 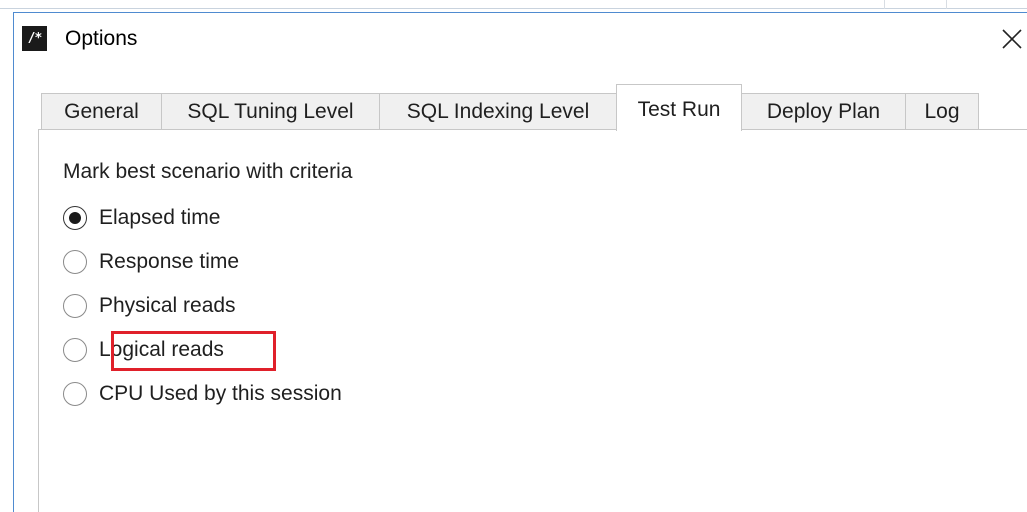 I want to click on close-icon, so click(x=1012, y=39).